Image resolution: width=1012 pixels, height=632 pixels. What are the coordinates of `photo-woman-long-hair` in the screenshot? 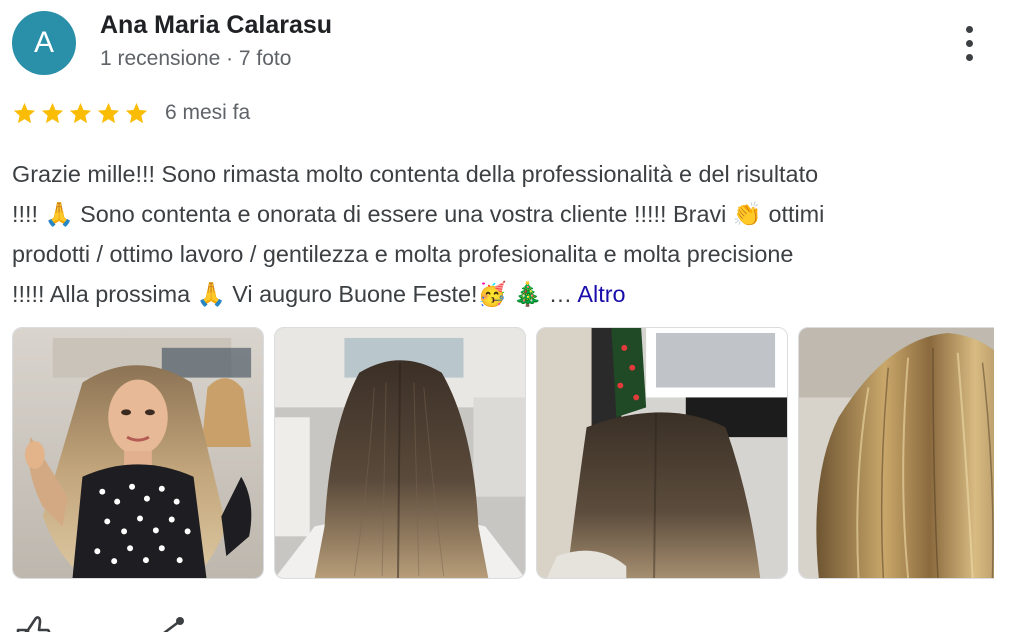 It's located at (138, 453).